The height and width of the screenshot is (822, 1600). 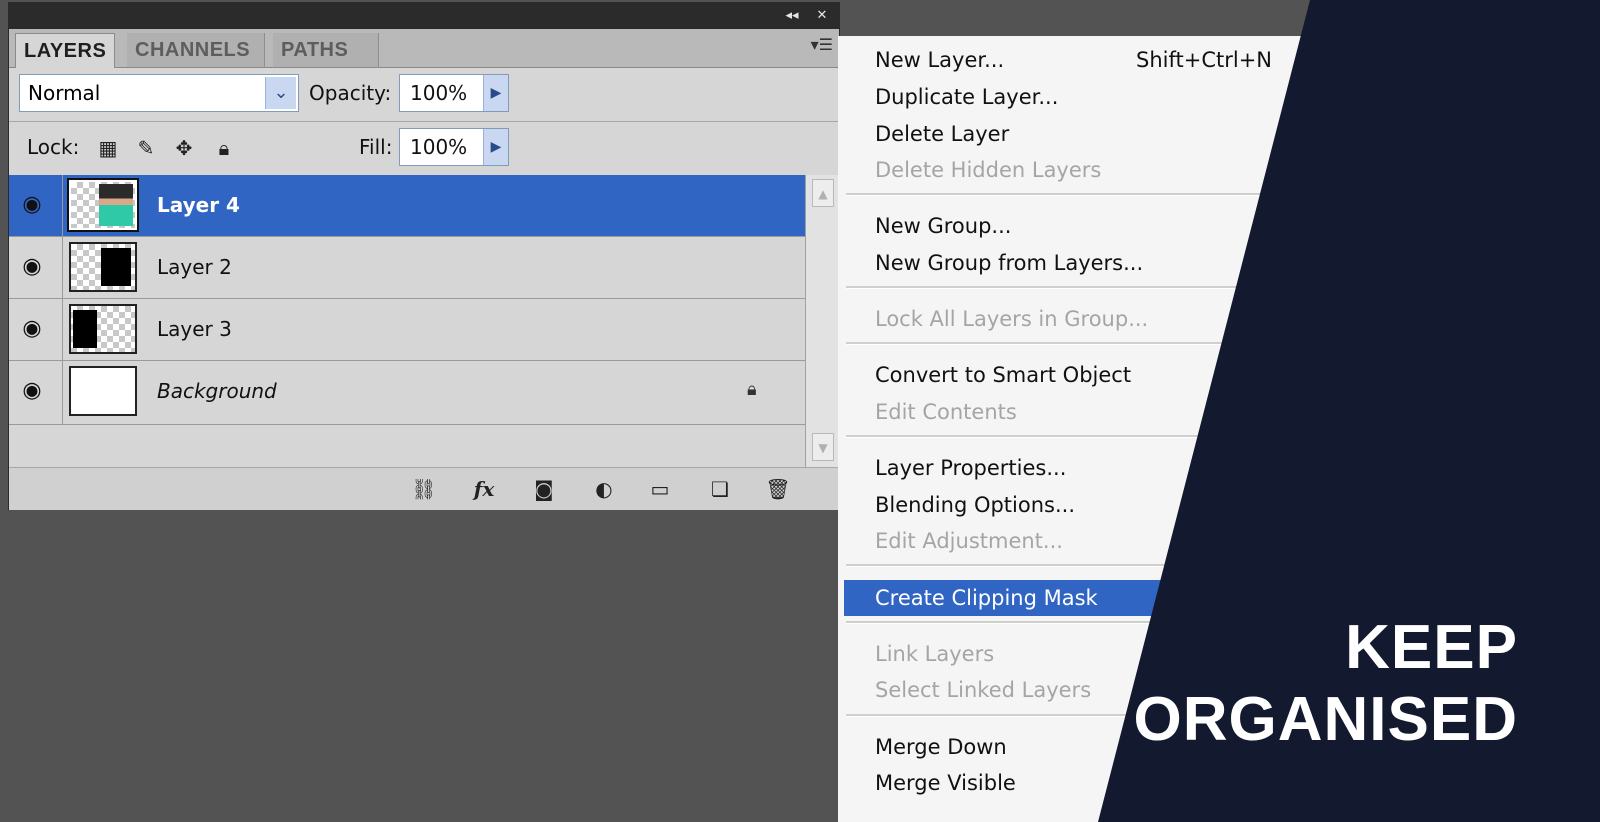 I want to click on scroll-down-icon: ▼, so click(x=823, y=447).